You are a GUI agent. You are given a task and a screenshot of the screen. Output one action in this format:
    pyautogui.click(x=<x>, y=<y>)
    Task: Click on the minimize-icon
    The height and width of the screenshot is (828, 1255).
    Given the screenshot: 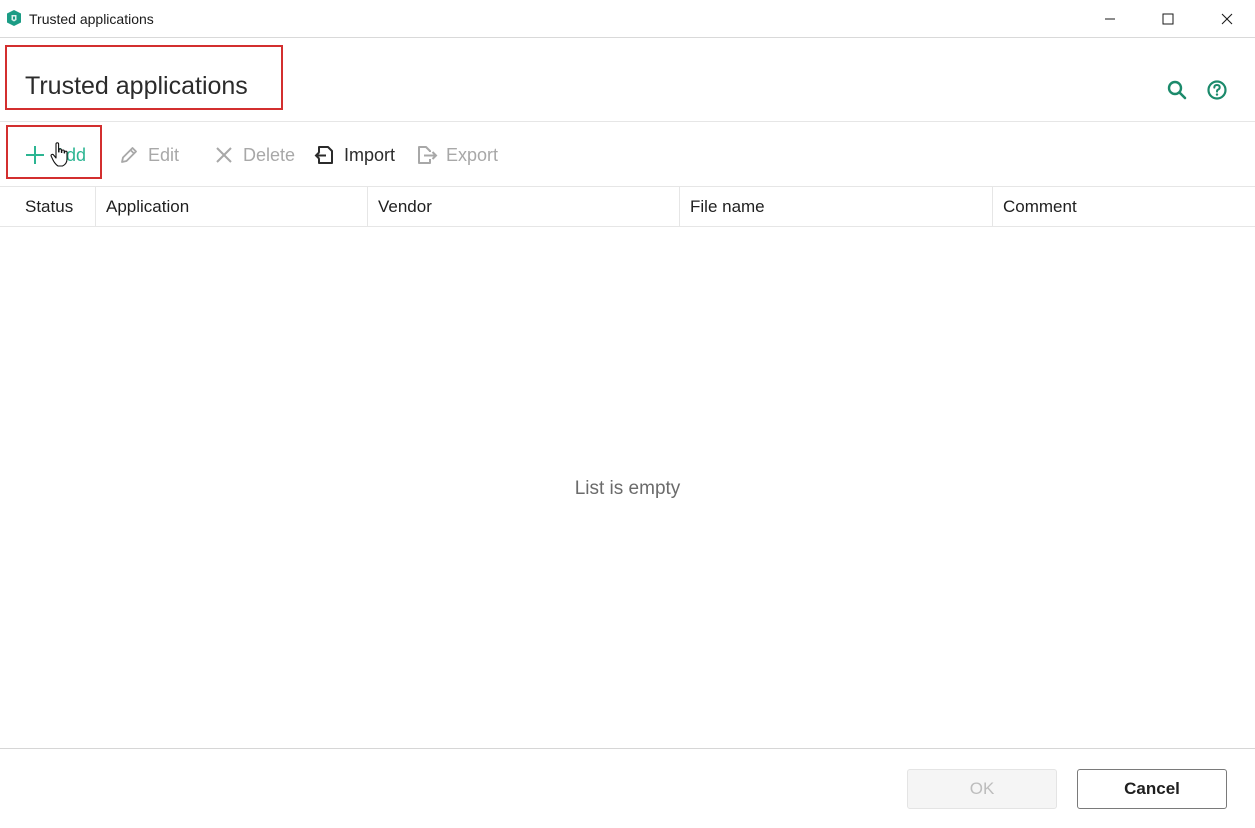 What is the action you would take?
    pyautogui.click(x=1110, y=18)
    